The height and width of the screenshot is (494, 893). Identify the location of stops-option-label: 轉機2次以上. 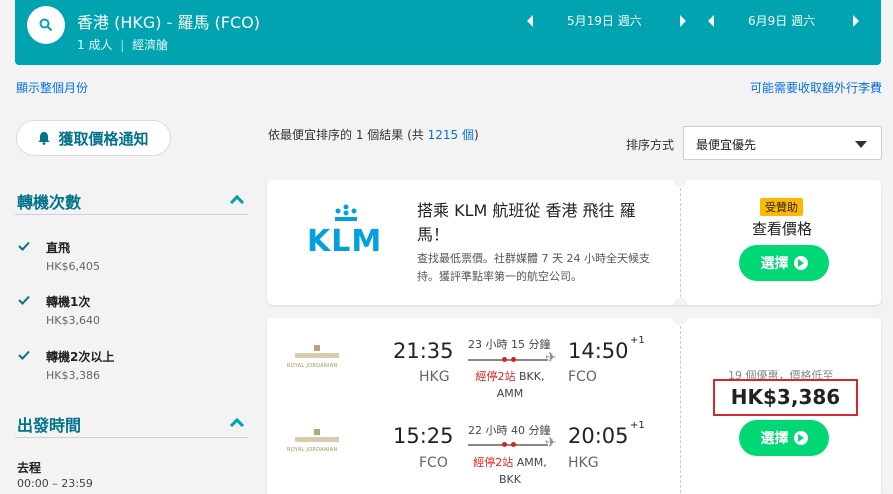
(80, 357).